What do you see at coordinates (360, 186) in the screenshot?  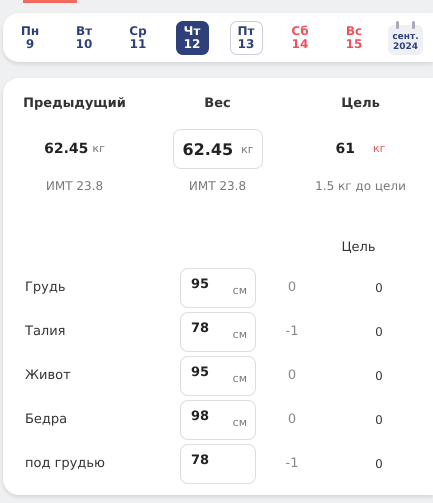 I see `weight-note: 1.5 кг до цели` at bounding box center [360, 186].